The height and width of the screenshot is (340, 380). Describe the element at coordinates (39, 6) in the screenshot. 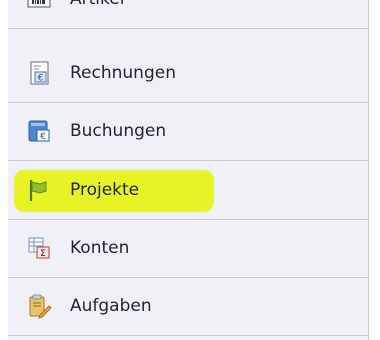

I see `barcode-icon` at that location.